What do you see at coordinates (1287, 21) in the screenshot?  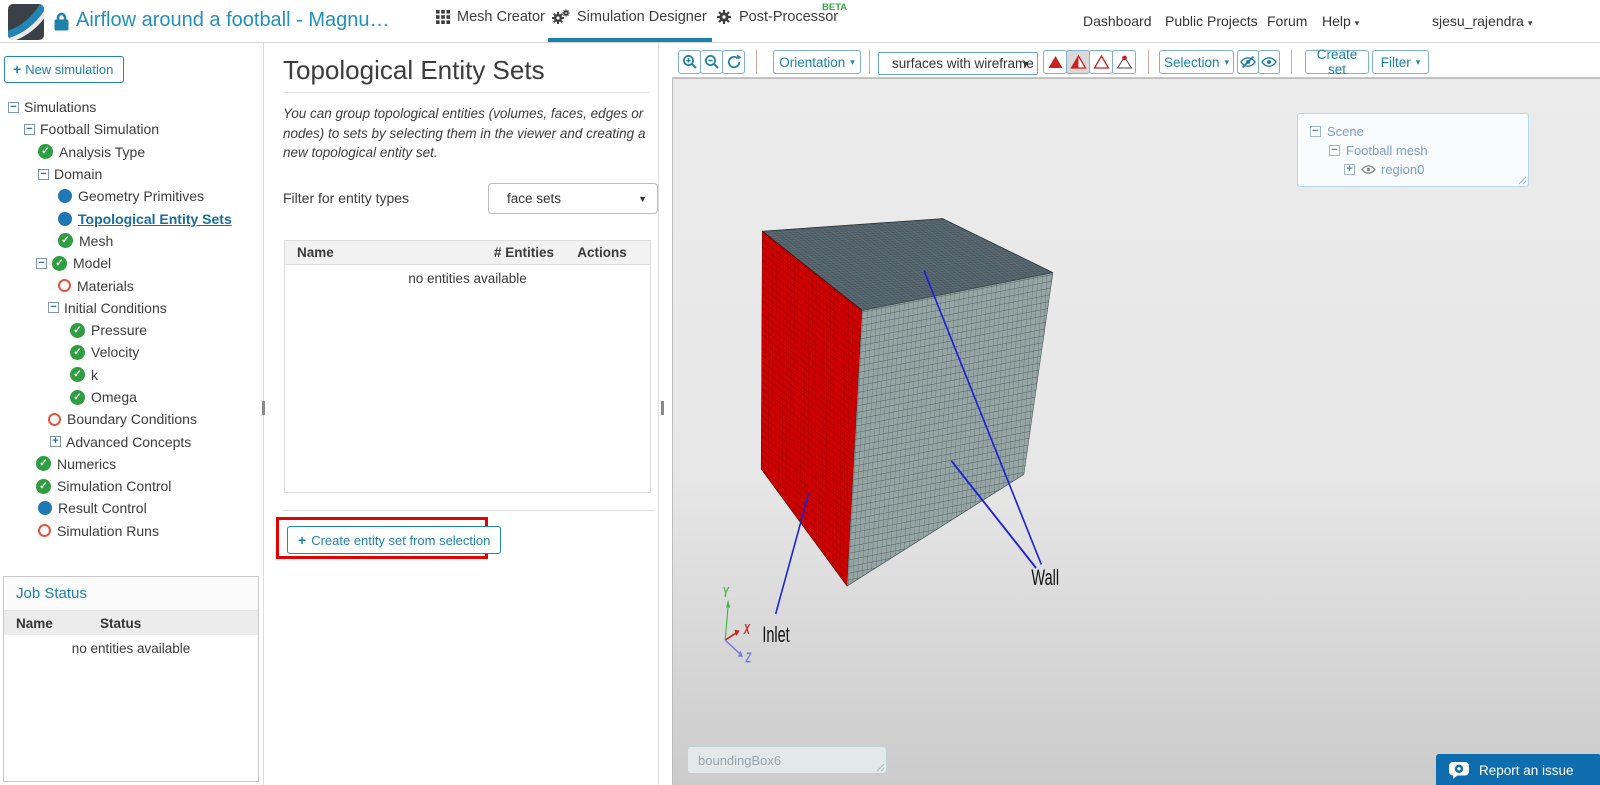 I see `nav-forum: Forum` at bounding box center [1287, 21].